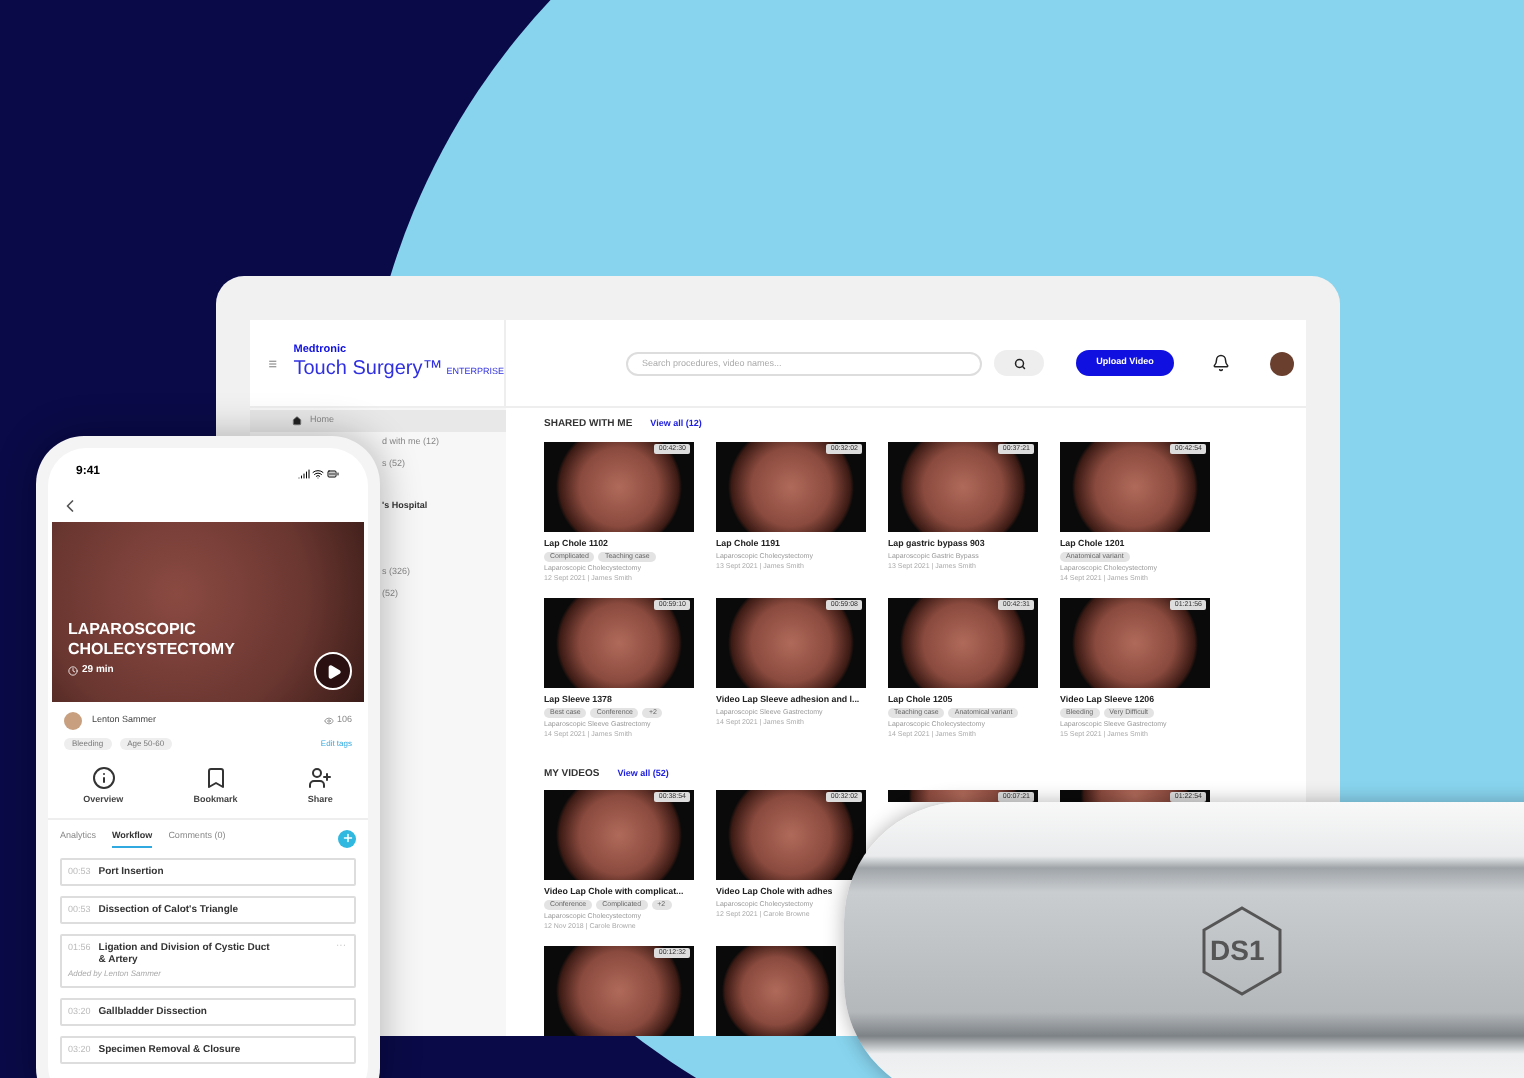 The height and width of the screenshot is (1078, 1524). What do you see at coordinates (776, 991) in the screenshot?
I see `video-thumbnail` at bounding box center [776, 991].